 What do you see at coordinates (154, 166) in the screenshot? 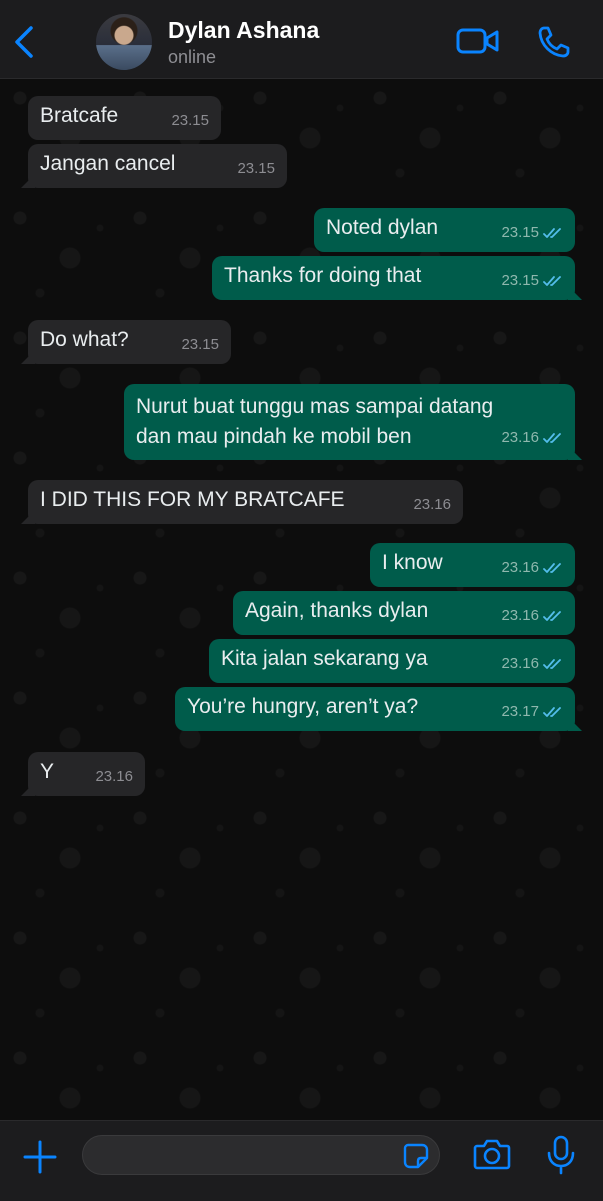
I see `message-incoming: Jangan cancel 23.15` at bounding box center [154, 166].